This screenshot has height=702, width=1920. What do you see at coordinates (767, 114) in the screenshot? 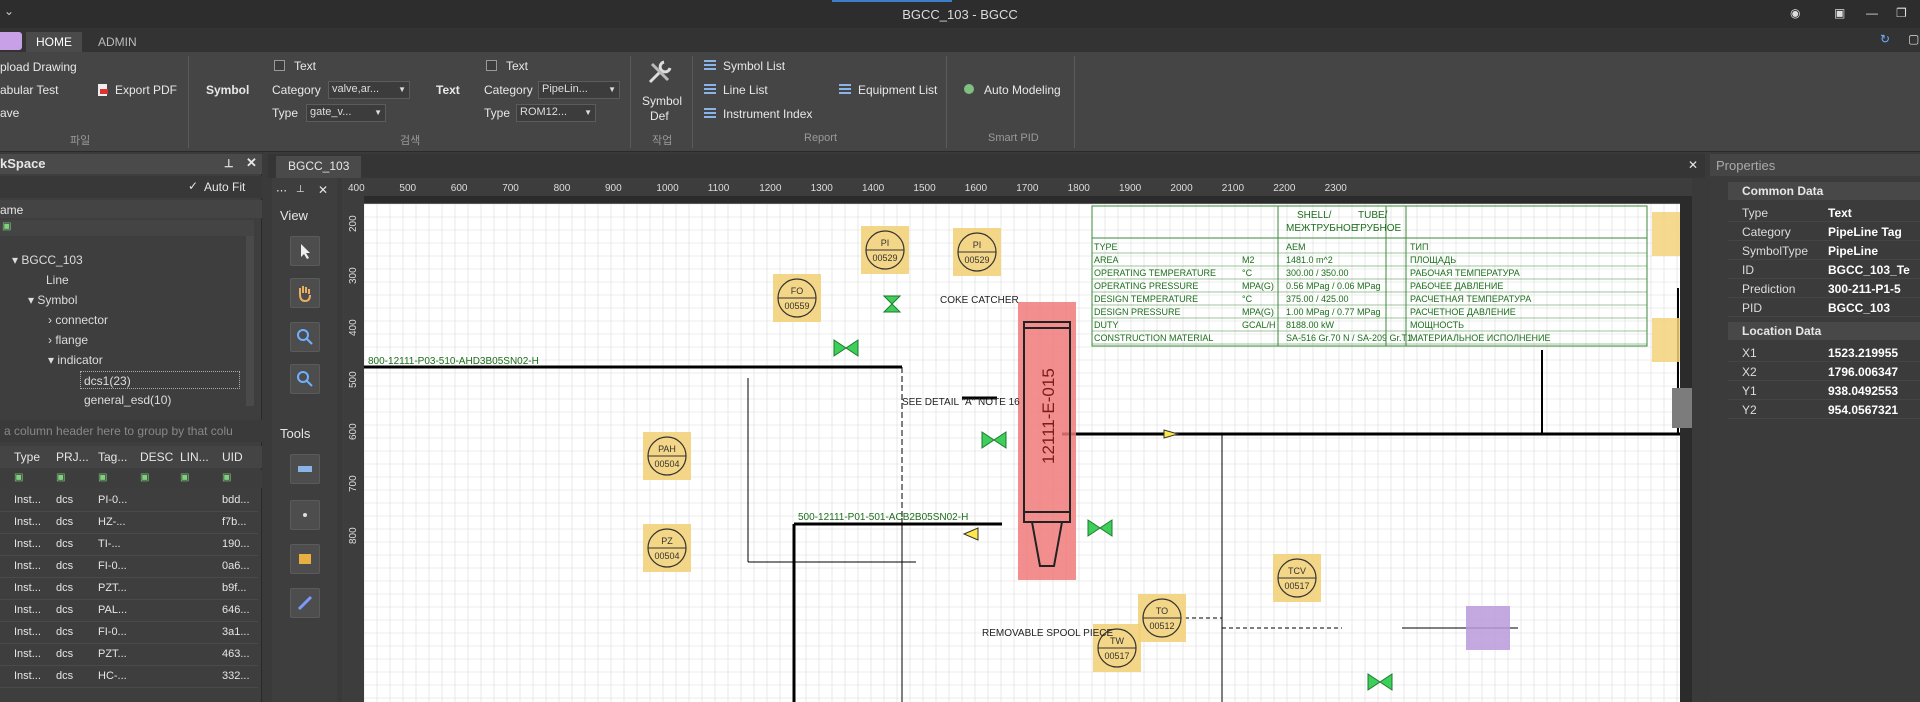
I see `instrument-index-button: Instrument Index` at bounding box center [767, 114].